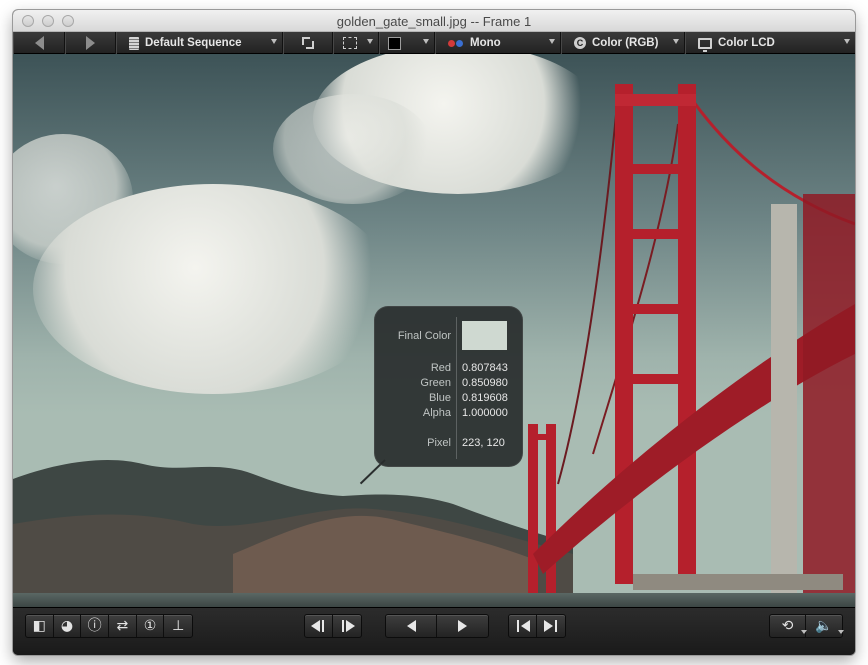  I want to click on alpha-label: Alpha, so click(436, 413).